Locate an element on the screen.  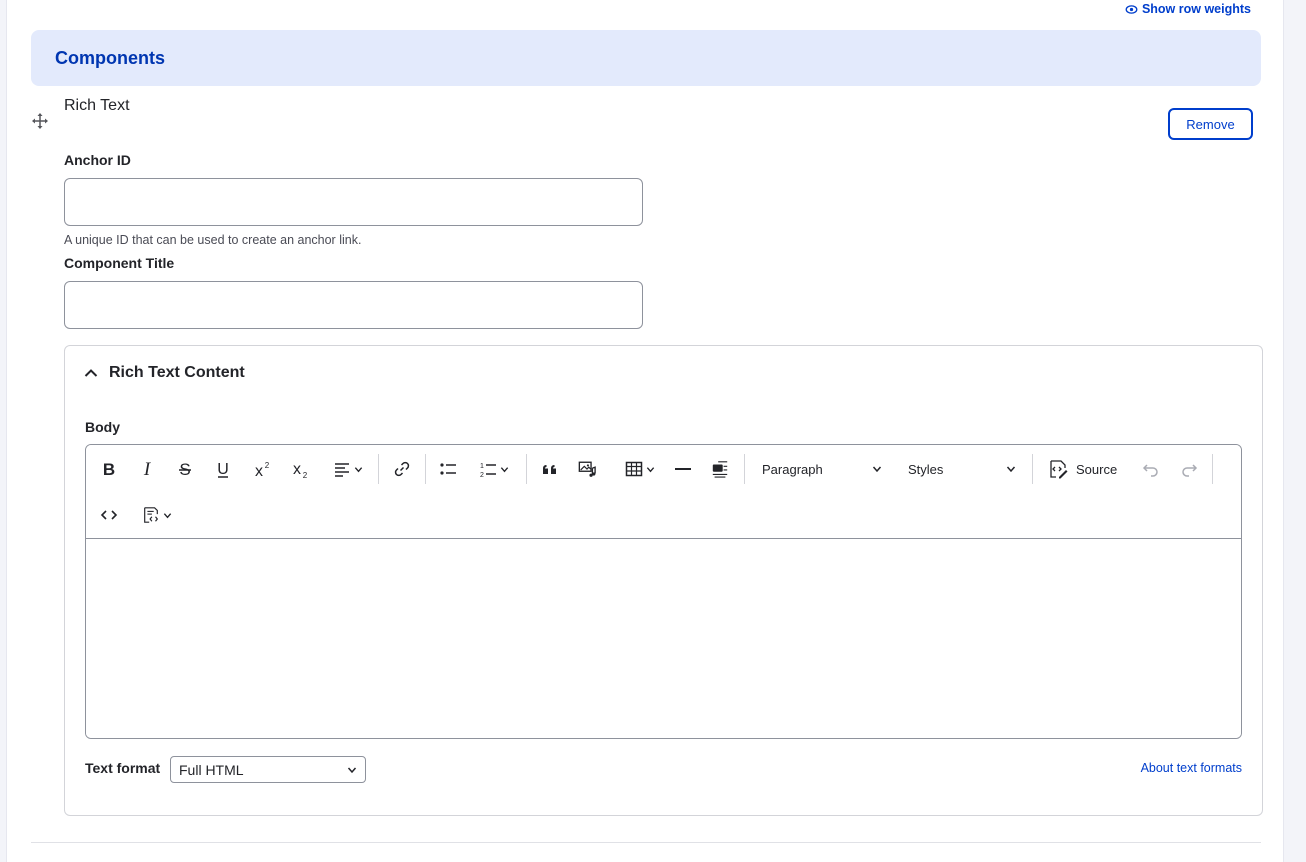
strikethrough-button: S is located at coordinates (185, 469).